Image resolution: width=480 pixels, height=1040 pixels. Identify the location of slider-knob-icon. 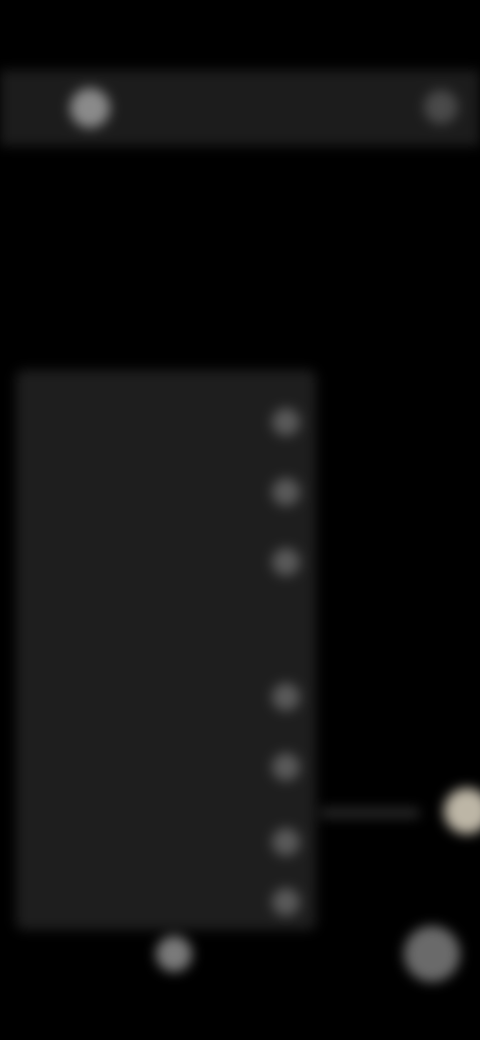
(462, 811).